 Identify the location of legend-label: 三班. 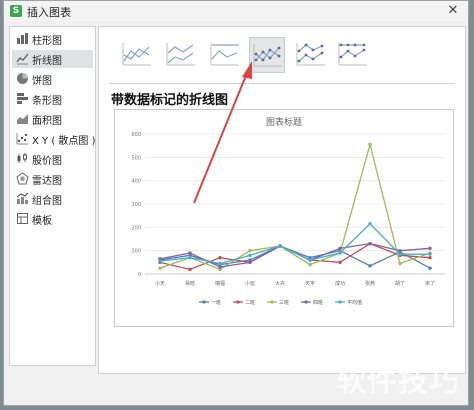
(284, 302).